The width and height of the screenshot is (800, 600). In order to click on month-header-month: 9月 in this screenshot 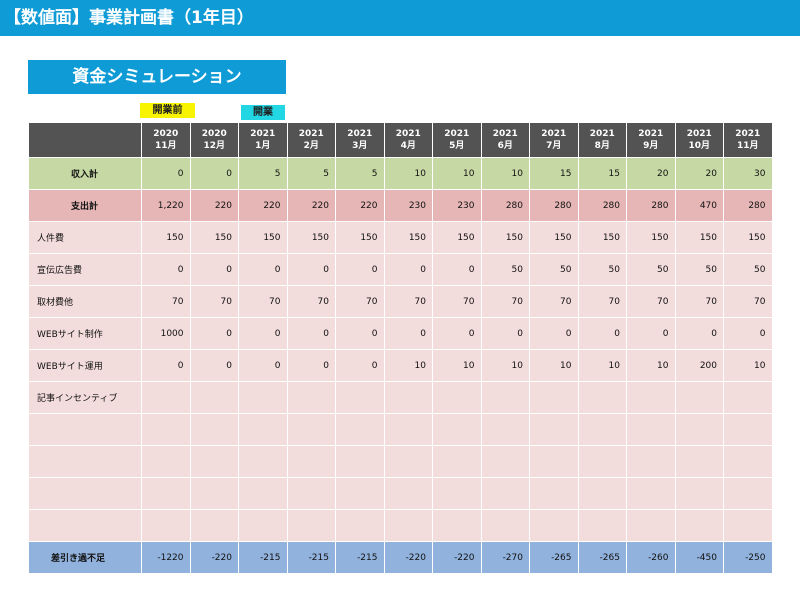, I will do `click(651, 146)`.